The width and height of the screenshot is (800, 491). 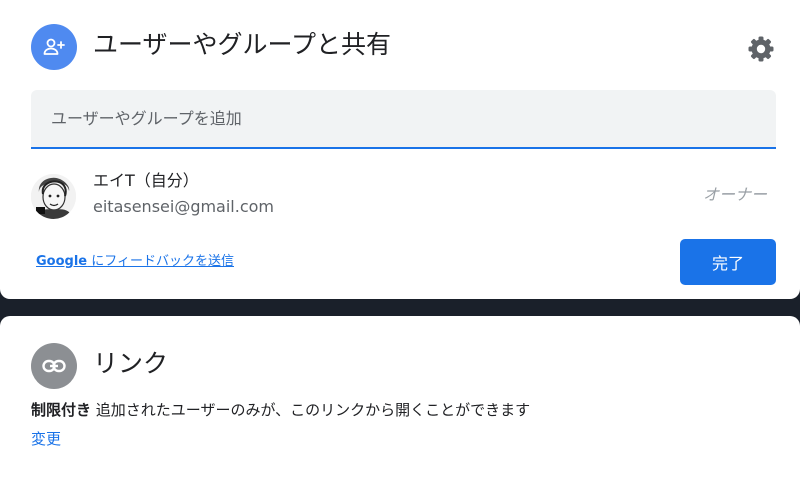 I want to click on change-link: 変更, so click(x=46, y=439).